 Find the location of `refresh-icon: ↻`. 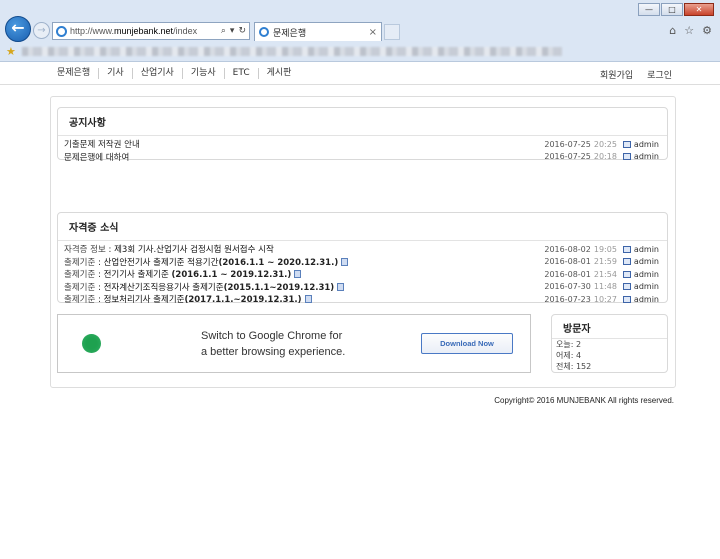

refresh-icon: ↻ is located at coordinates (242, 31).